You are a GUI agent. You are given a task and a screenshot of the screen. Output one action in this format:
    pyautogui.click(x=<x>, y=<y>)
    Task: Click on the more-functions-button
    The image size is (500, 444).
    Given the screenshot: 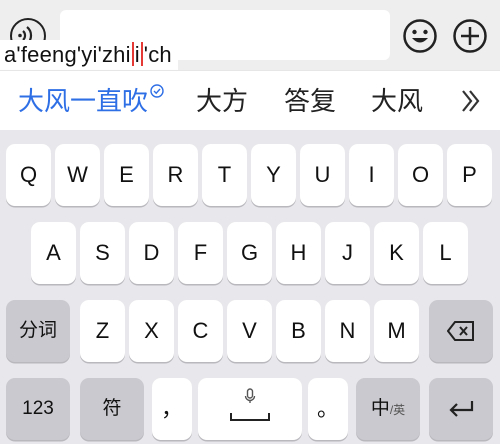 What is the action you would take?
    pyautogui.click(x=470, y=36)
    